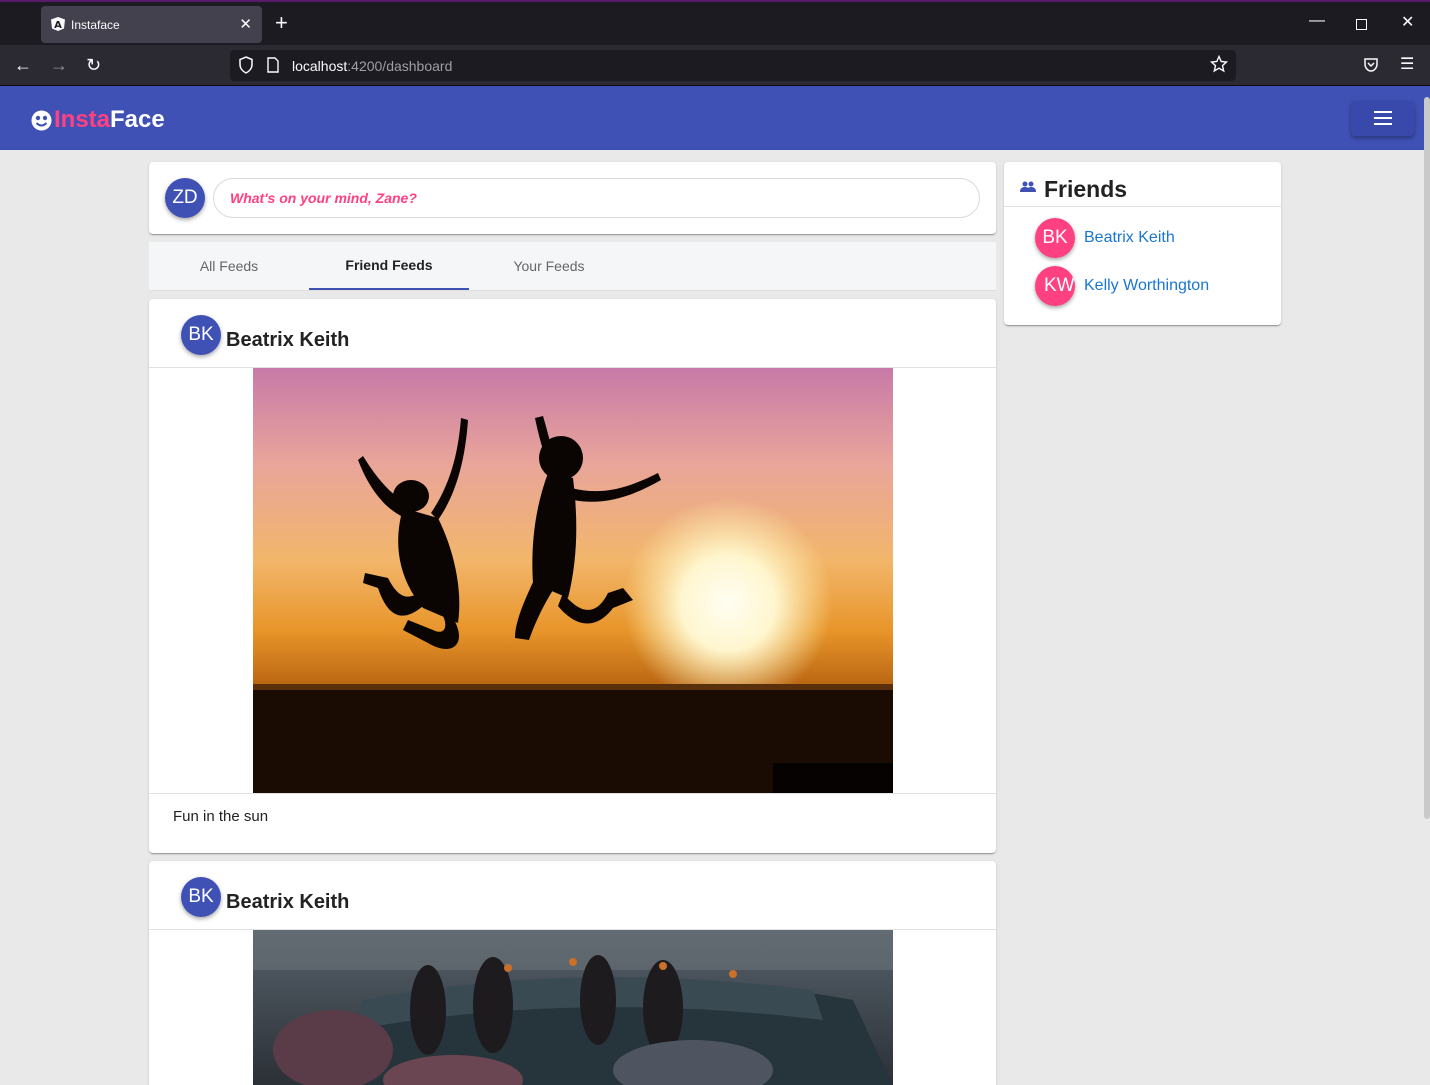  I want to click on browser-tab: A Instaface ✕, so click(151, 24).